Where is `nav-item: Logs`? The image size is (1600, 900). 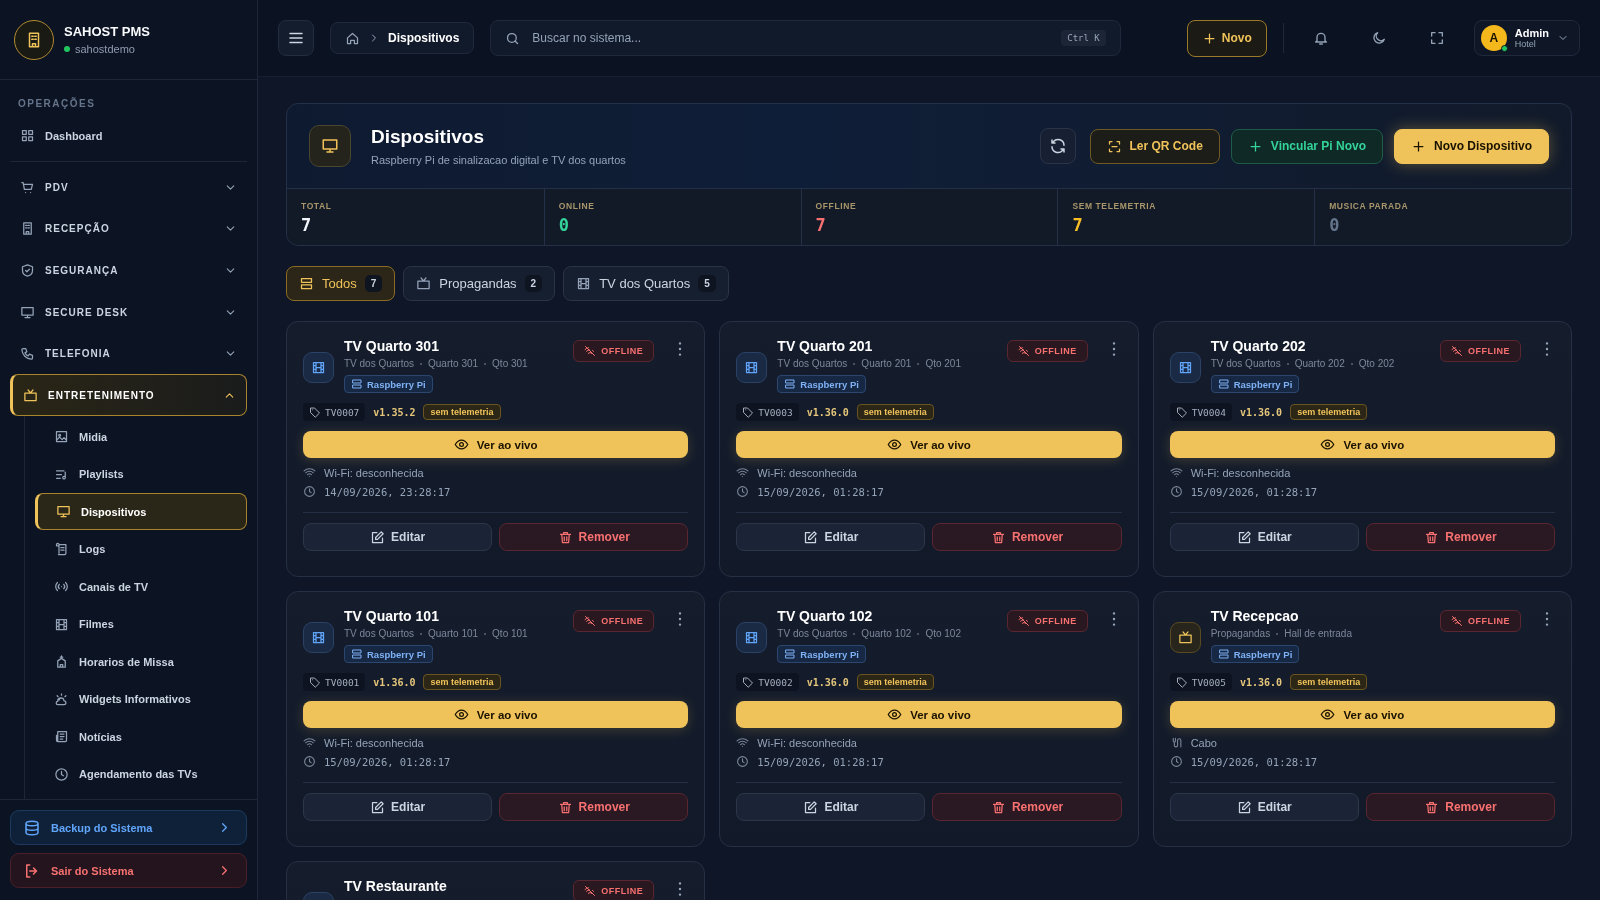 nav-item: Logs is located at coordinates (141, 549).